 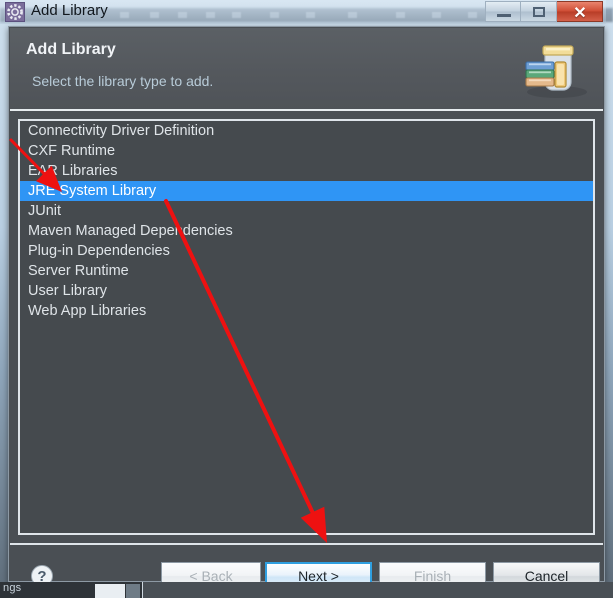 I want to click on list-item: Web App Libraries, so click(x=306, y=311).